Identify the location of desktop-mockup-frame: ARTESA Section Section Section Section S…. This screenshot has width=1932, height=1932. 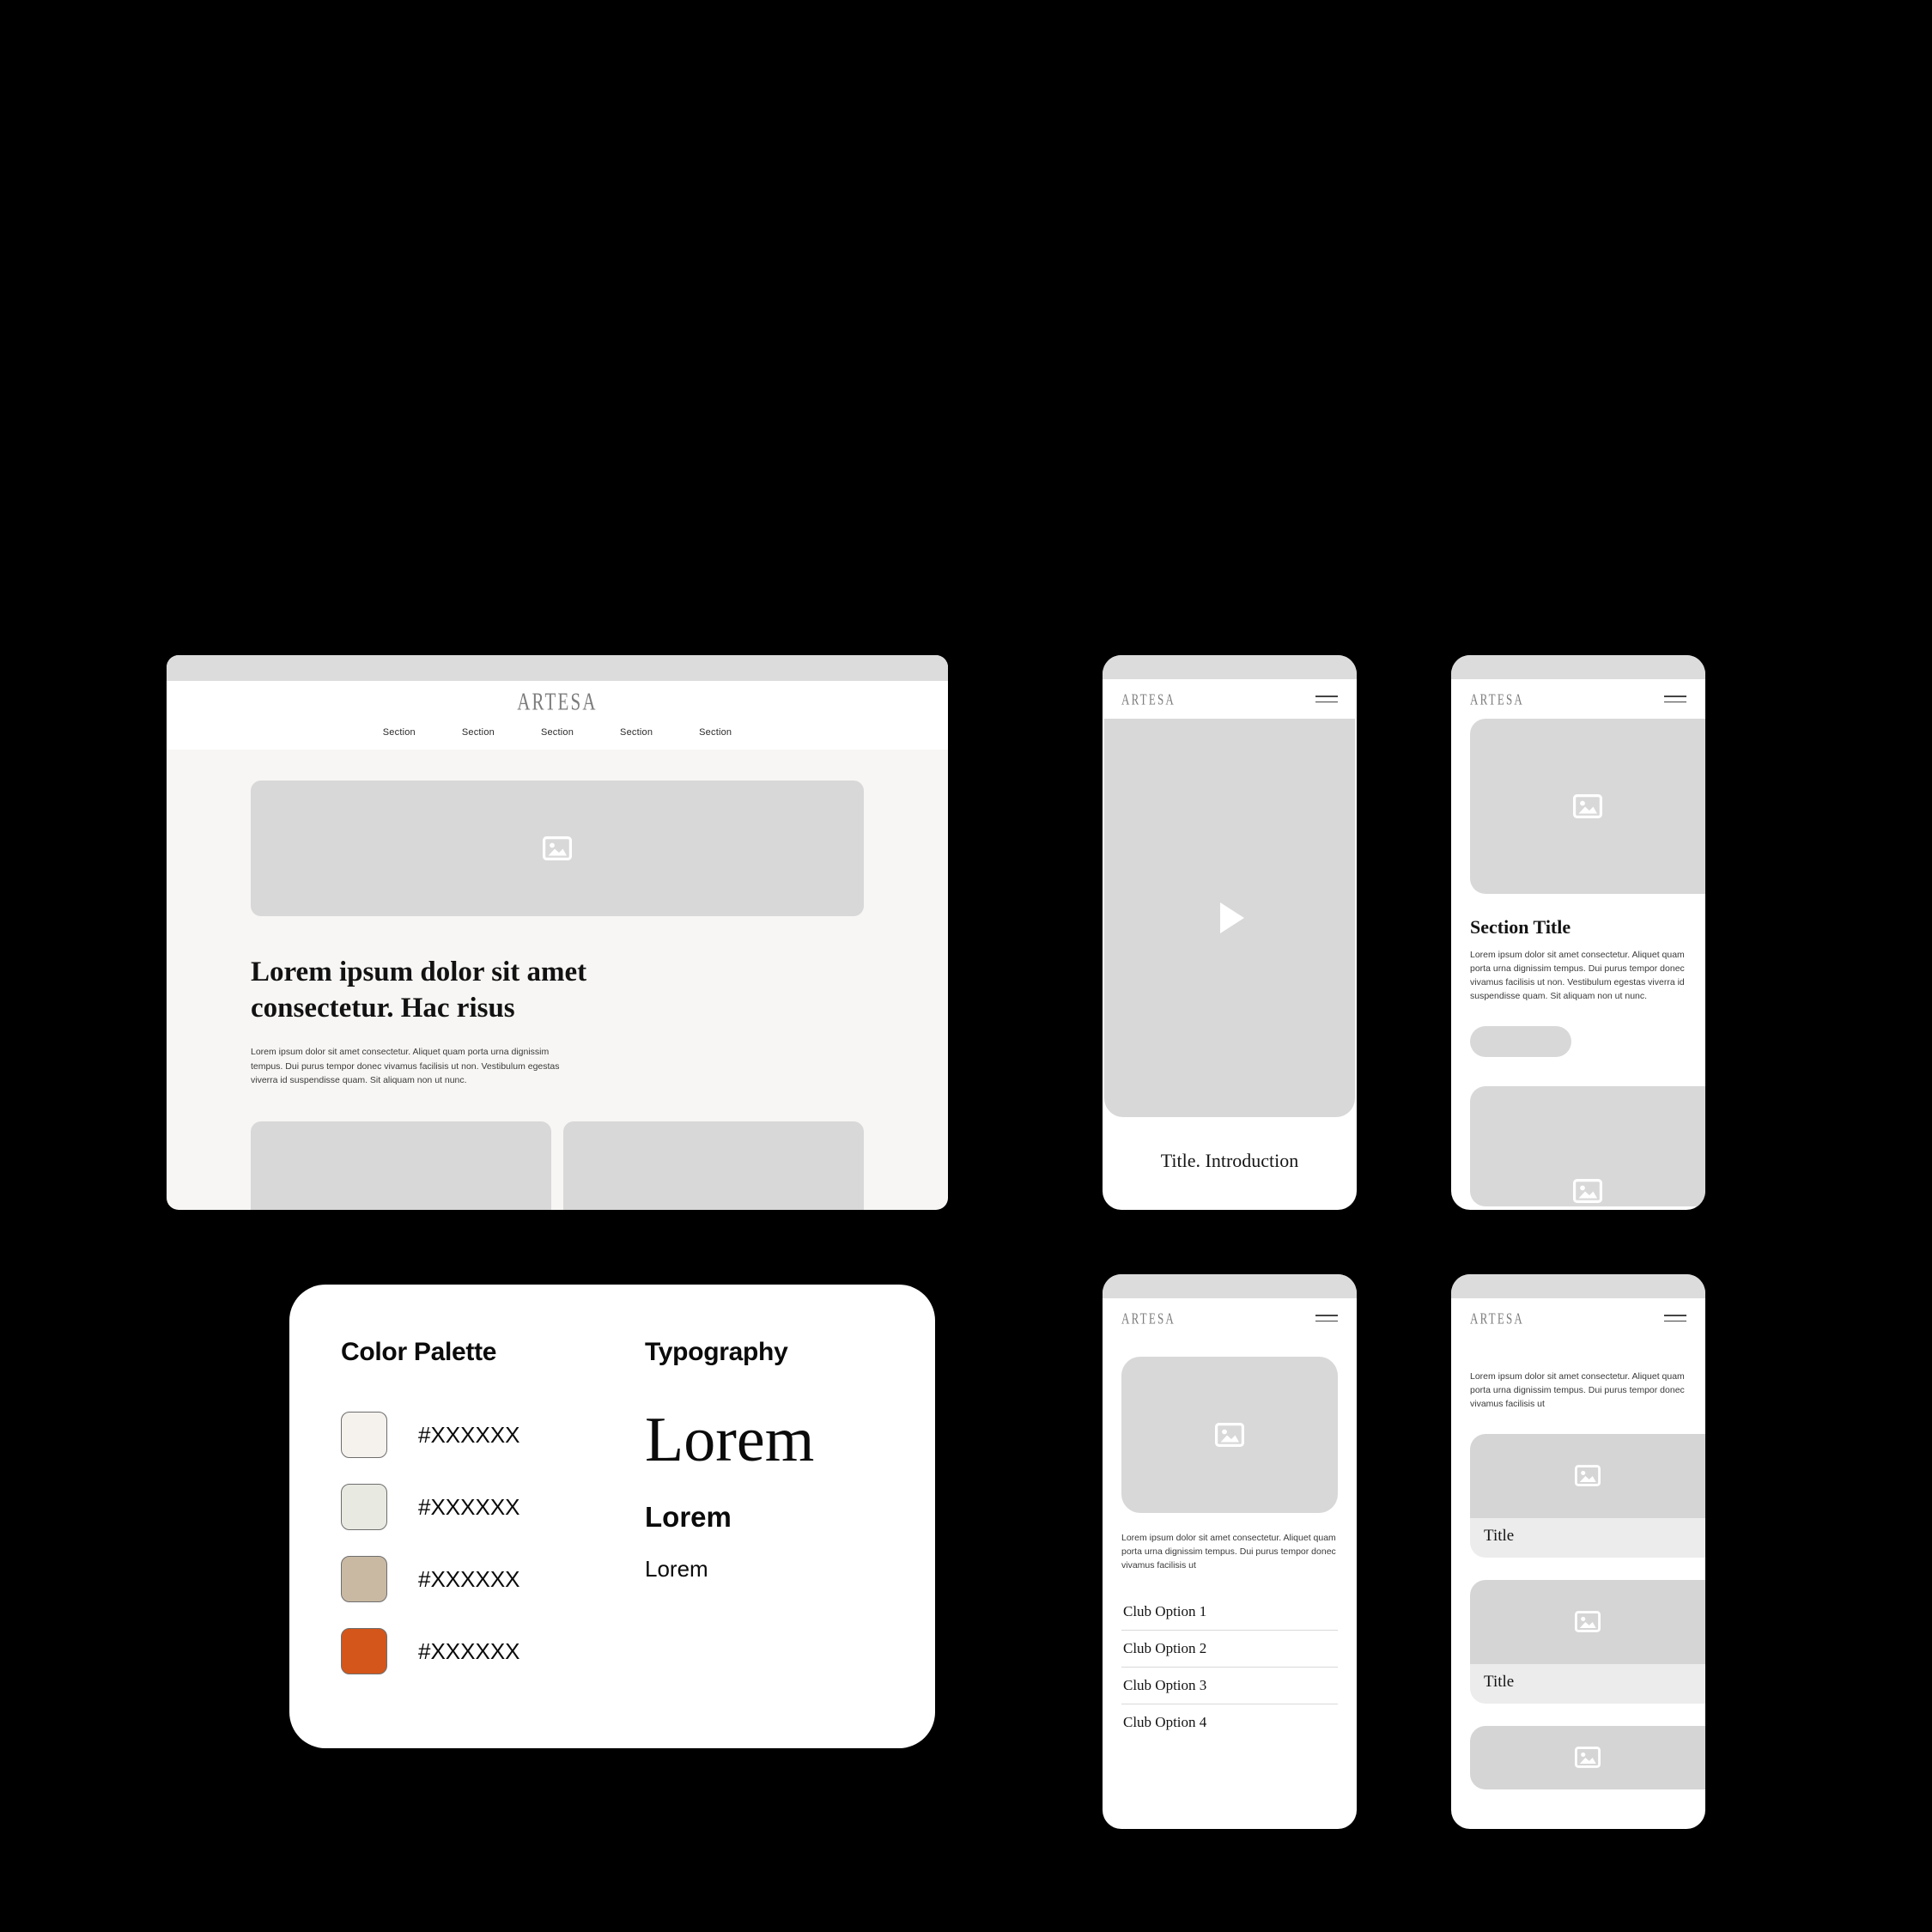
(557, 932).